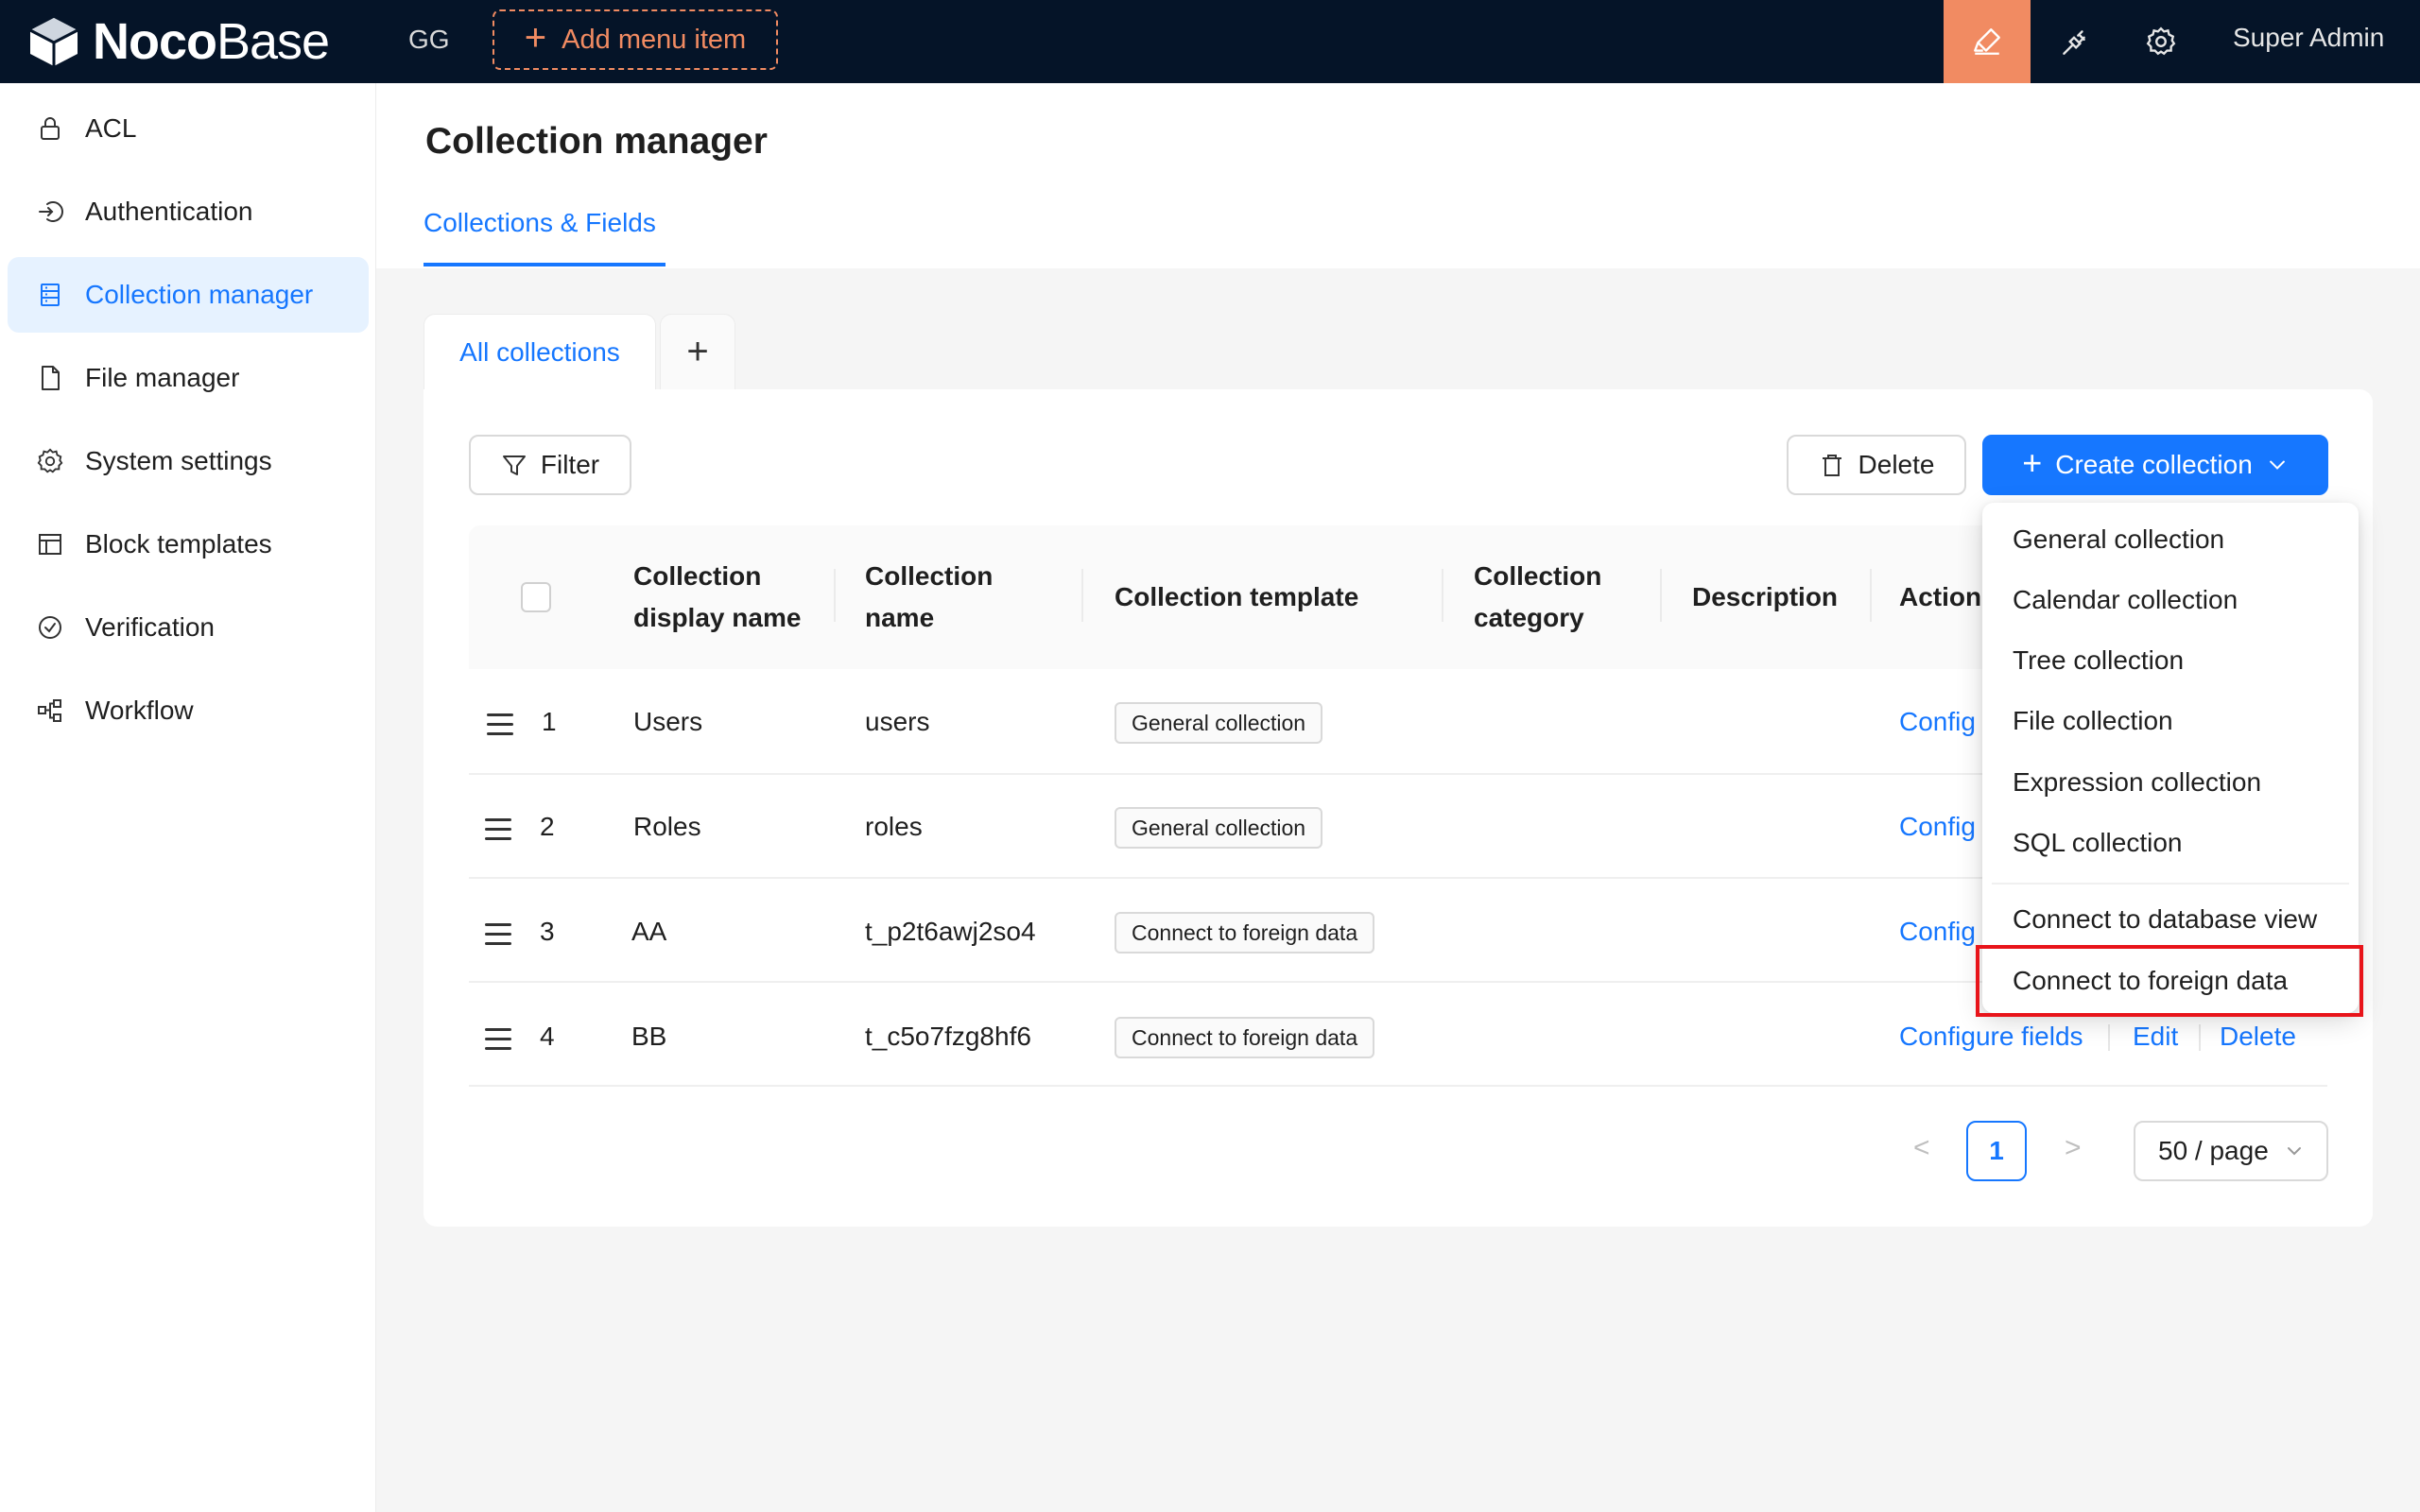  What do you see at coordinates (547, 931) in the screenshot?
I see `row-index: 3` at bounding box center [547, 931].